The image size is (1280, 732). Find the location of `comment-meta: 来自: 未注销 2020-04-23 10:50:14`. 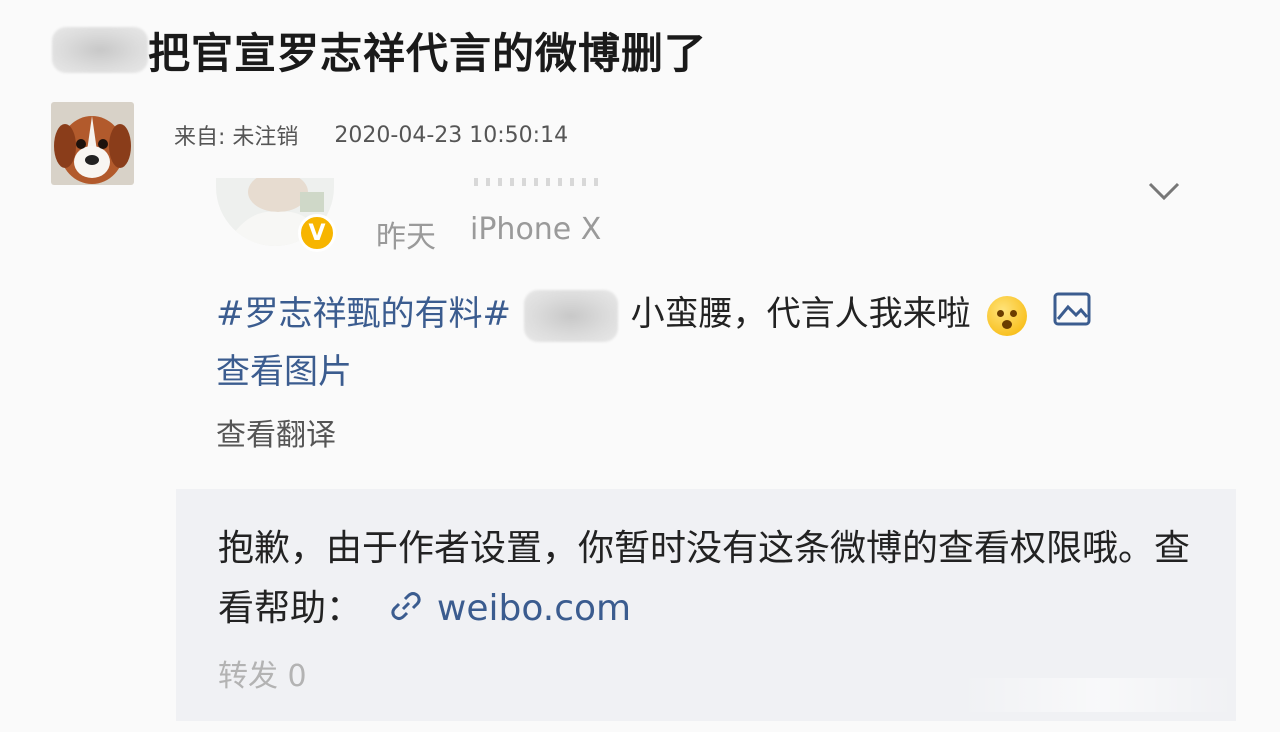

comment-meta: 来自: 未注销 2020-04-23 10:50:14 is located at coordinates (371, 135).